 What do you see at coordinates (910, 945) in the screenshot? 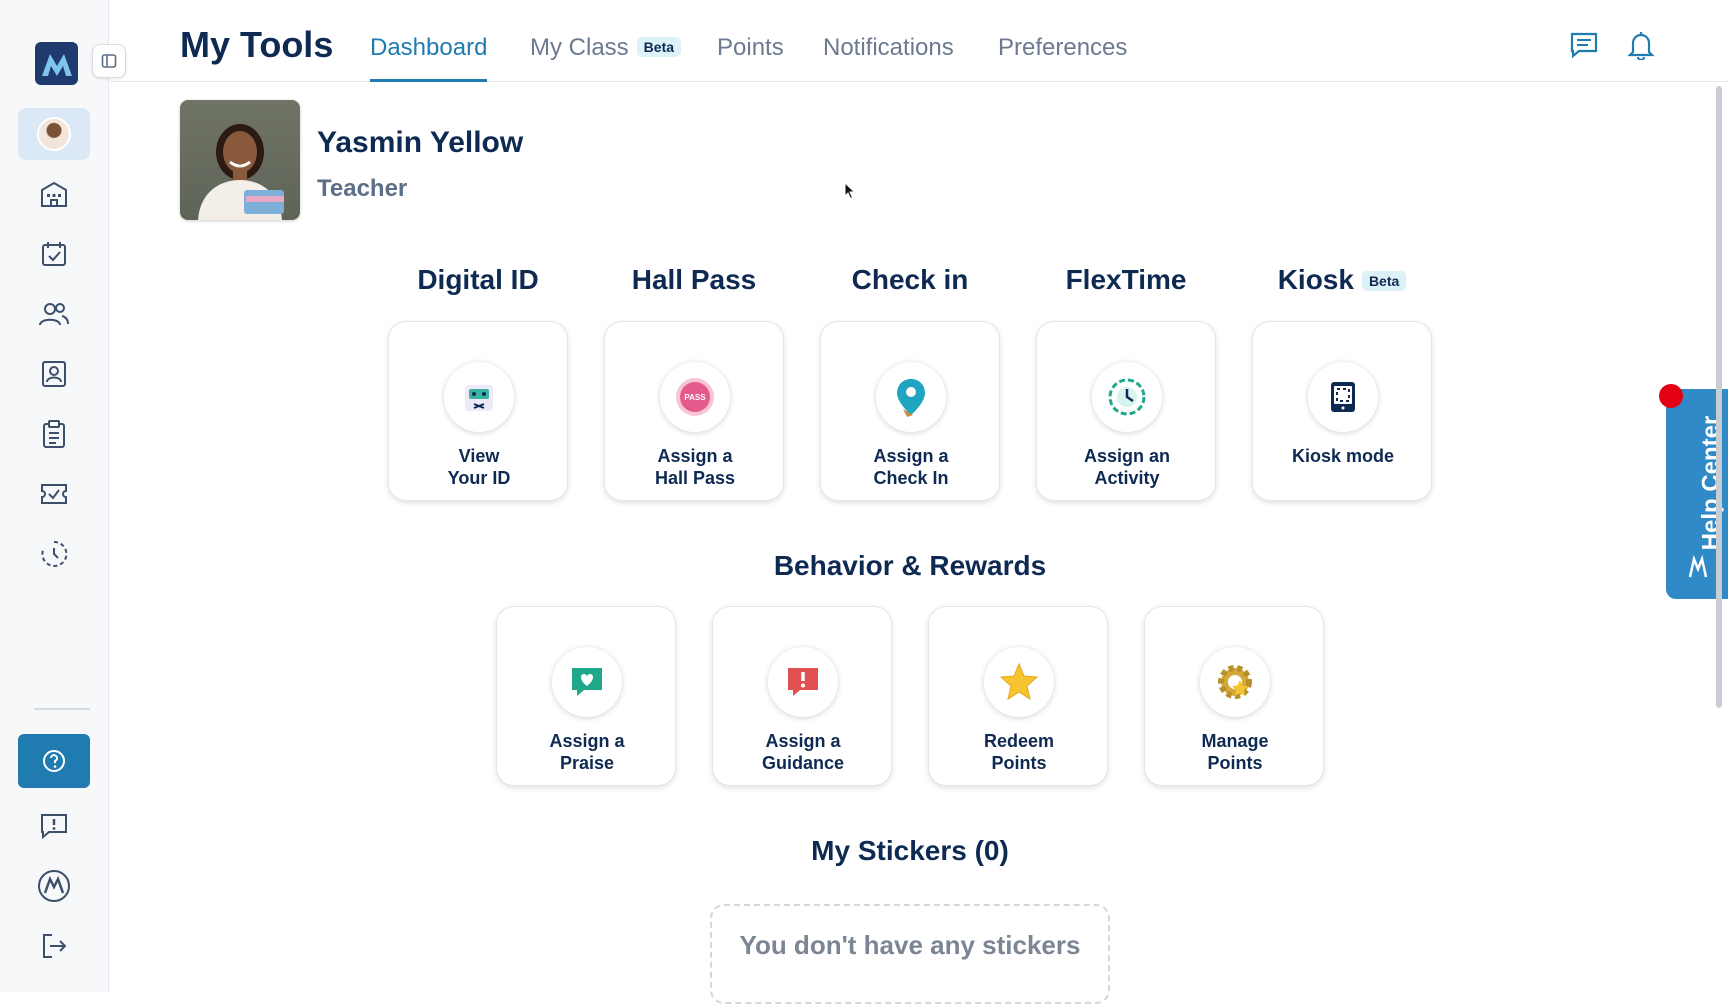
I see `stickers-empty-text: You don't have any stickers` at bounding box center [910, 945].